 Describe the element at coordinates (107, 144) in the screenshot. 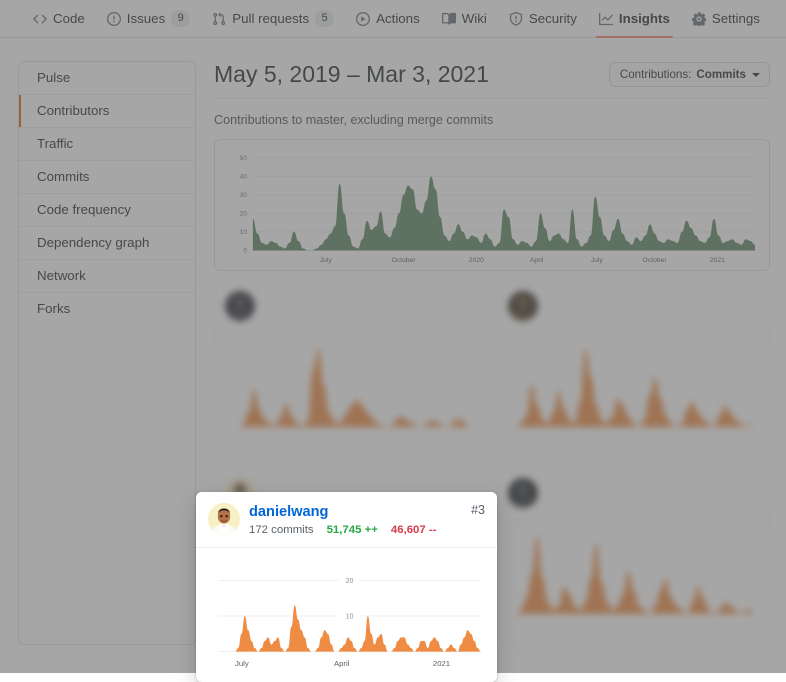

I see `sidebar-item-traffic: Traffic` at that location.